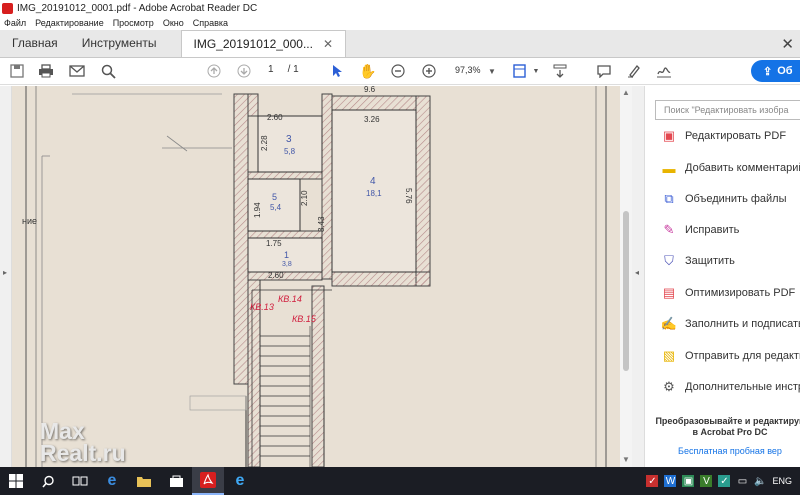 Image resolution: width=800 pixels, height=495 pixels. What do you see at coordinates (286, 255) in the screenshot?
I see `room1-number: 1` at bounding box center [286, 255].